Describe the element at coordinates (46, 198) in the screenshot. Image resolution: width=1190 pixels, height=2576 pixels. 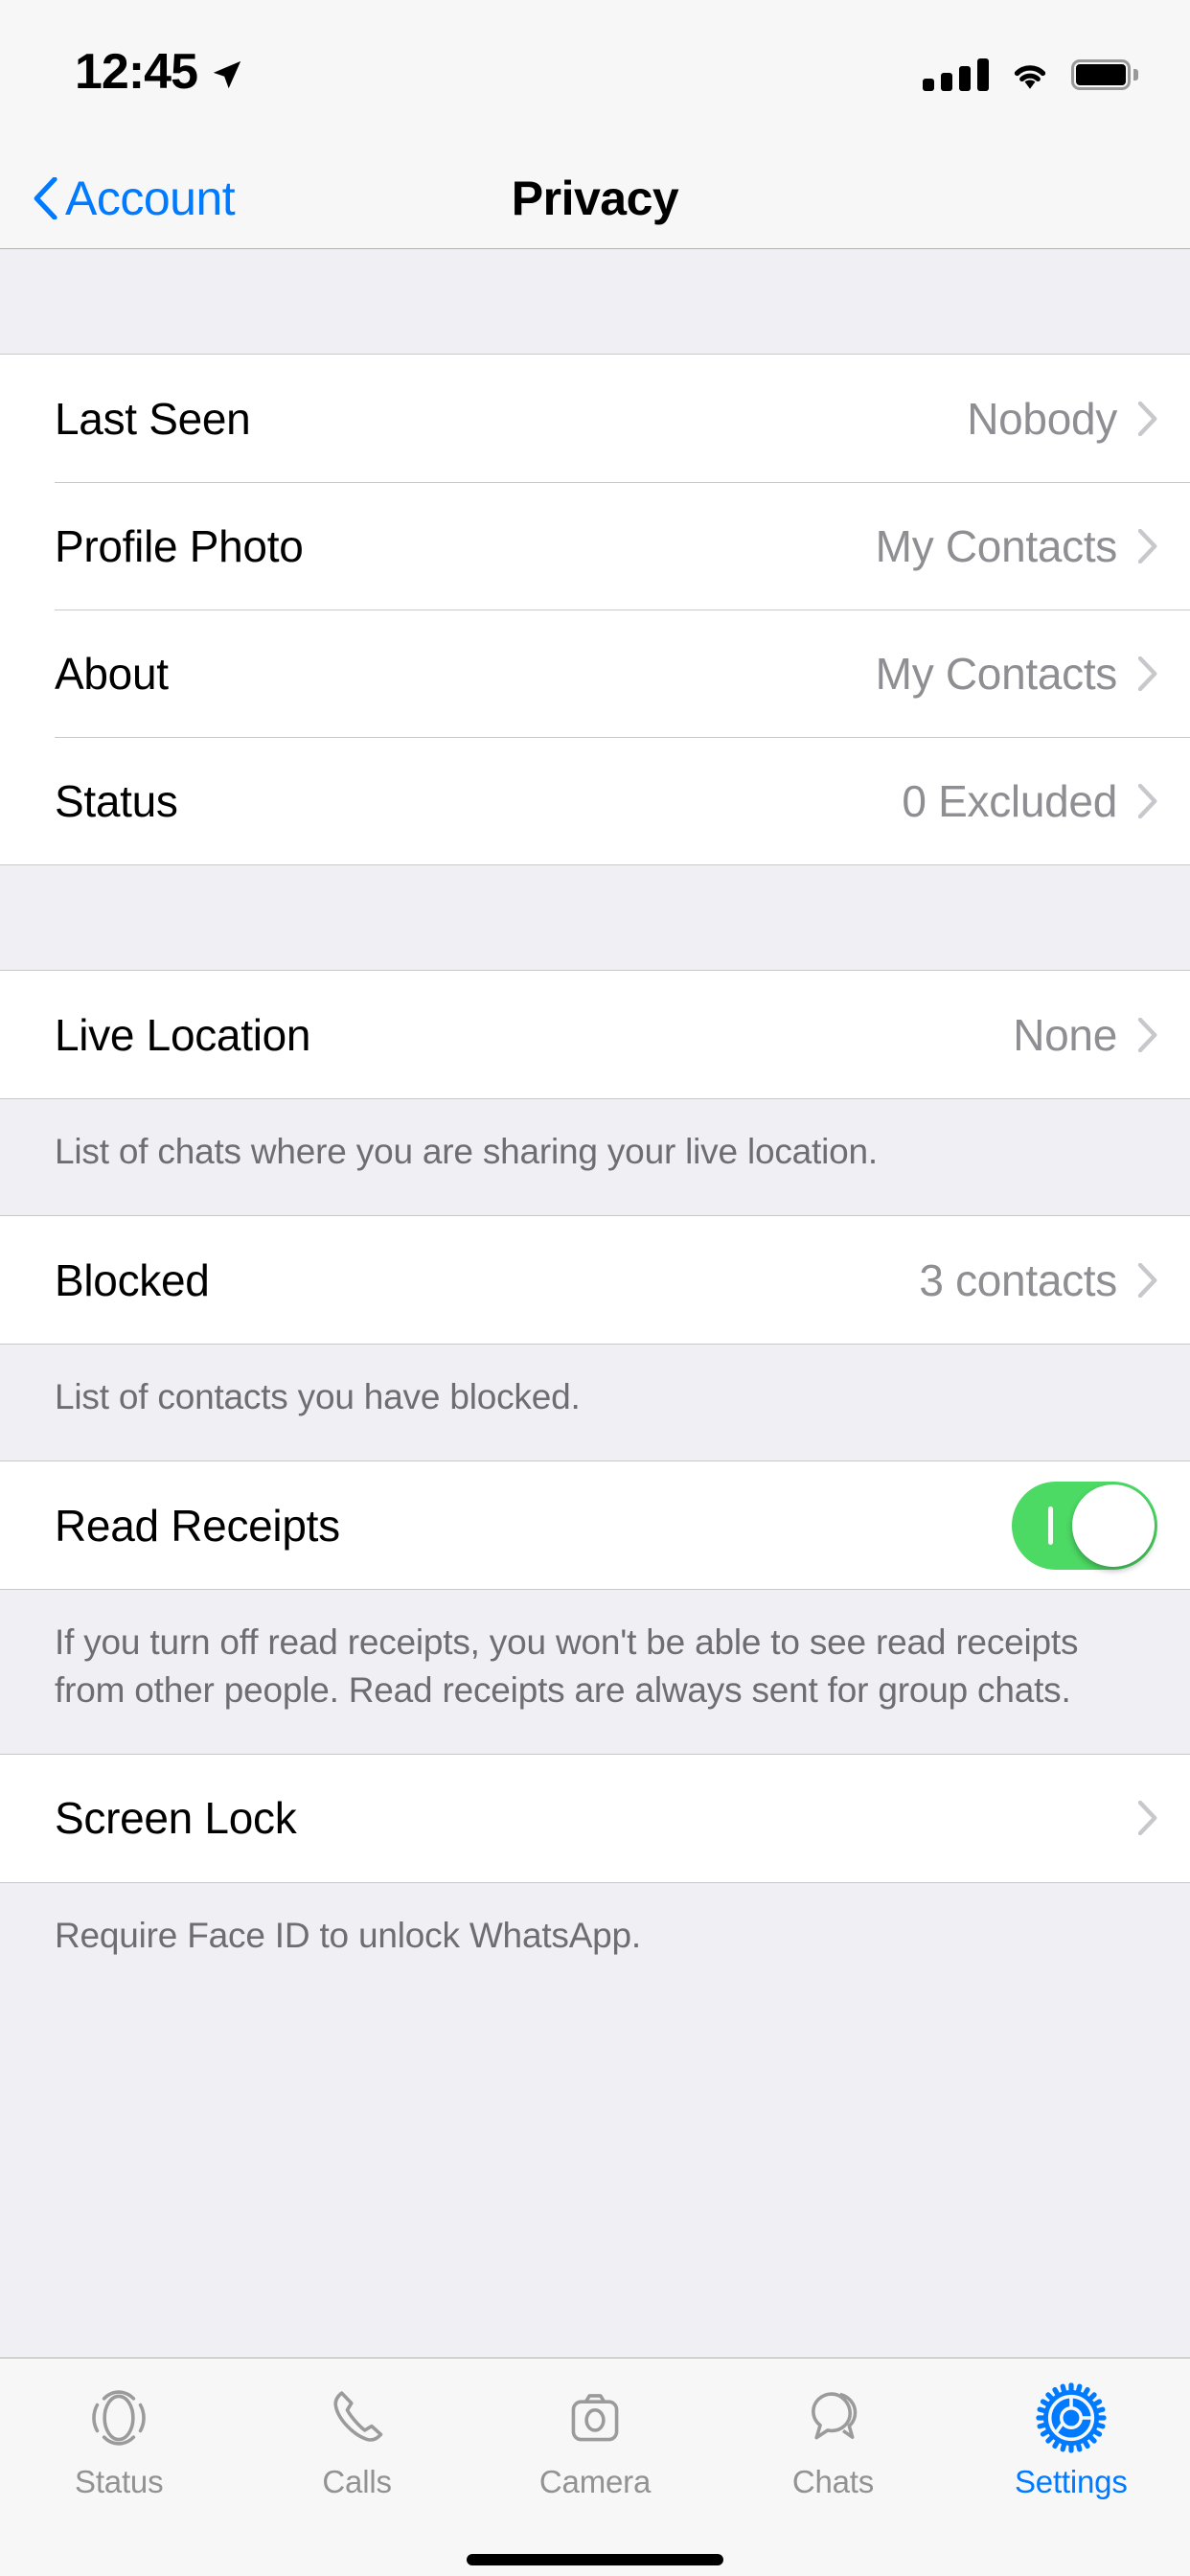
I see `chevron-left-icon` at that location.